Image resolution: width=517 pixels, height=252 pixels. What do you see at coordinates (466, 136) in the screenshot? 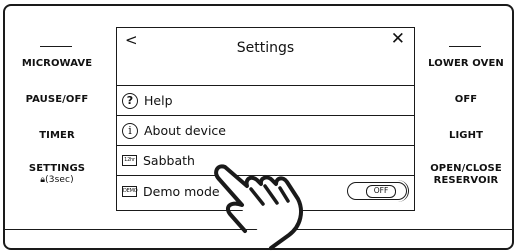
I see `light-button: LIGHT` at bounding box center [466, 136].